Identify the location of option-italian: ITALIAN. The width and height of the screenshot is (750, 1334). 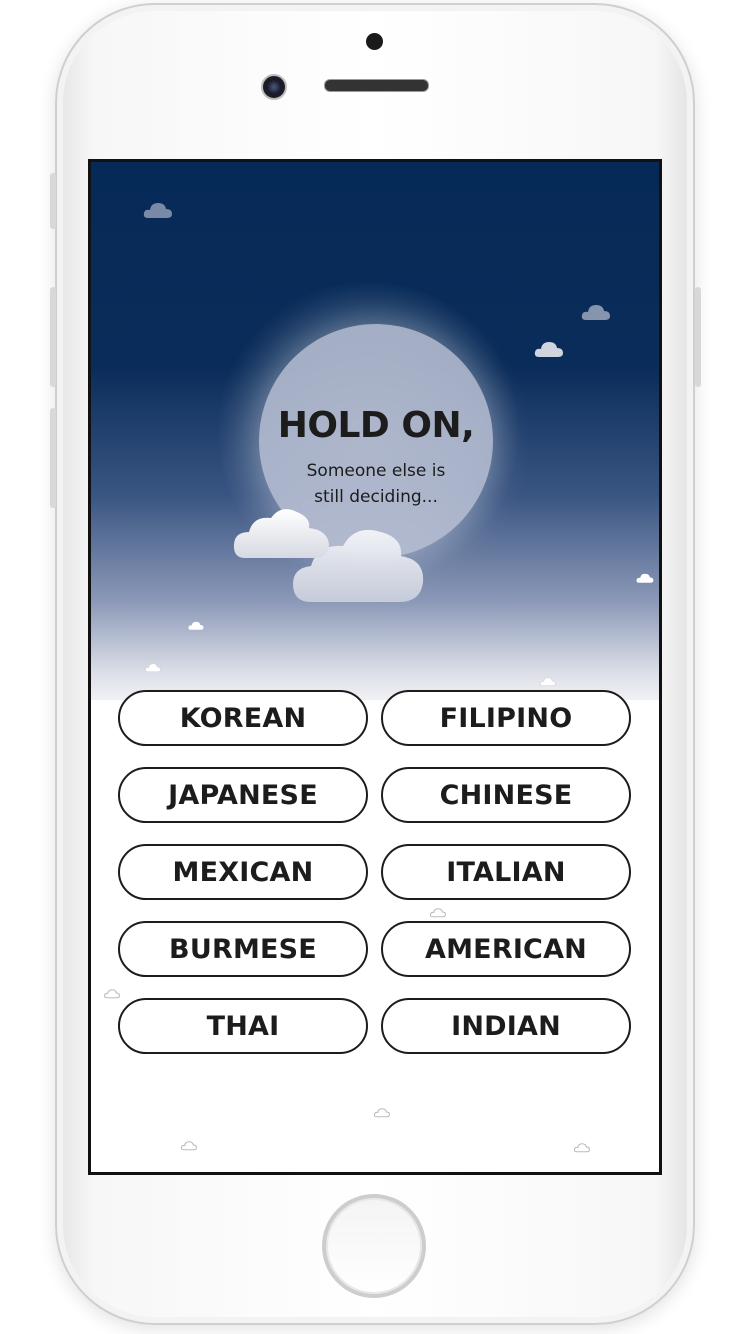
(506, 872).